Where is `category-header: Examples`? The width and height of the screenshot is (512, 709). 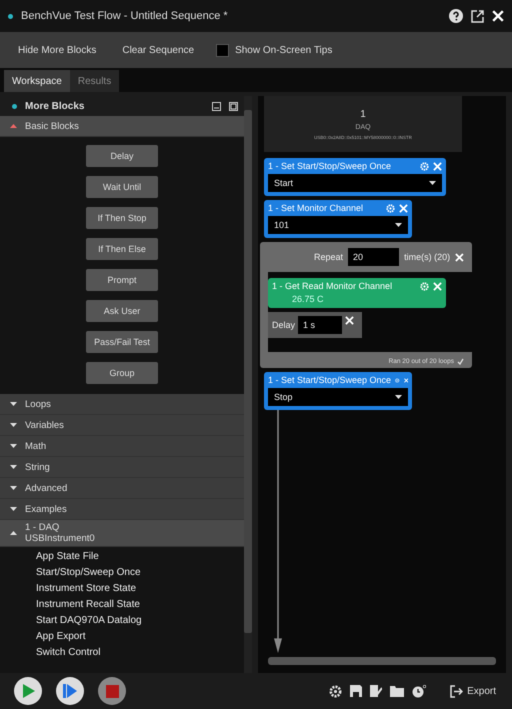 category-header: Examples is located at coordinates (122, 509).